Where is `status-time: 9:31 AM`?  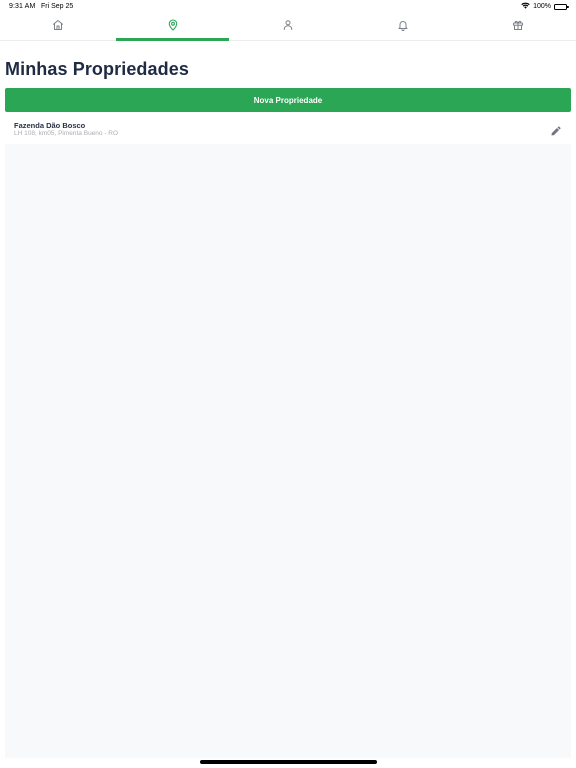
status-time: 9:31 AM is located at coordinates (22, 6).